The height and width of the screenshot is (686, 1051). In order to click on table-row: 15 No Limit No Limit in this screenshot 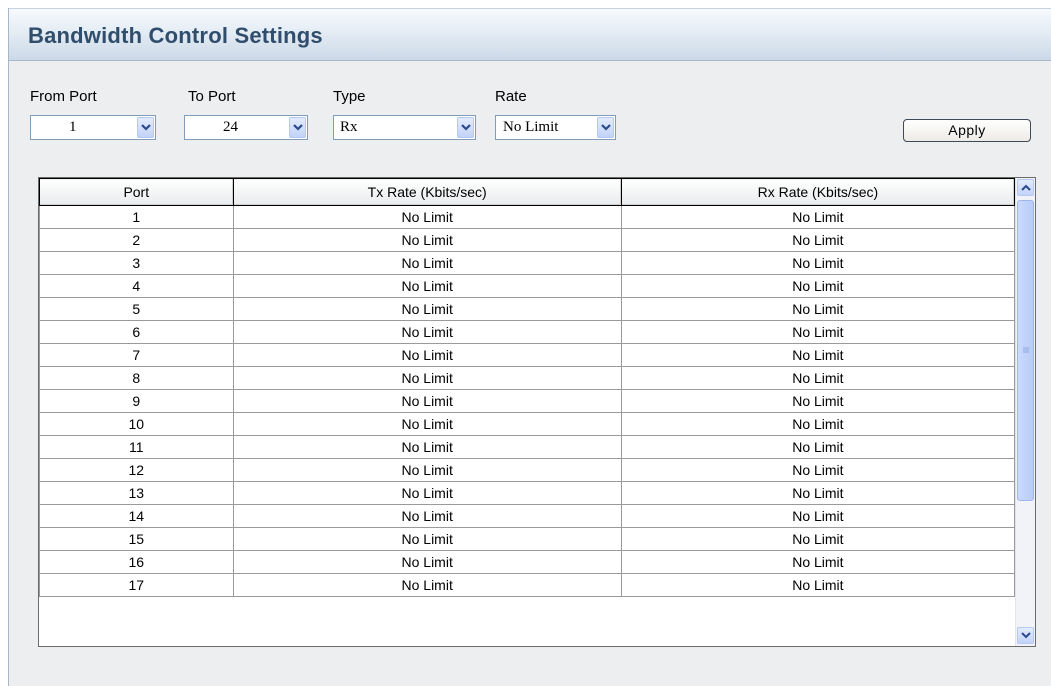, I will do `click(527, 539)`.